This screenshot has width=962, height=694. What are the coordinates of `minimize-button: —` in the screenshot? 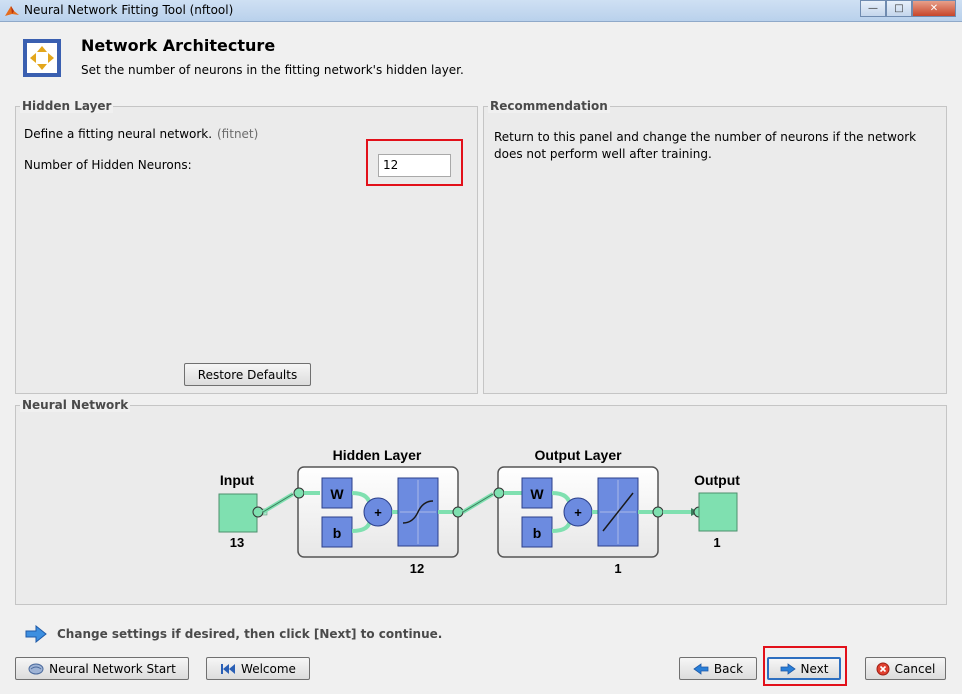 It's located at (873, 8).